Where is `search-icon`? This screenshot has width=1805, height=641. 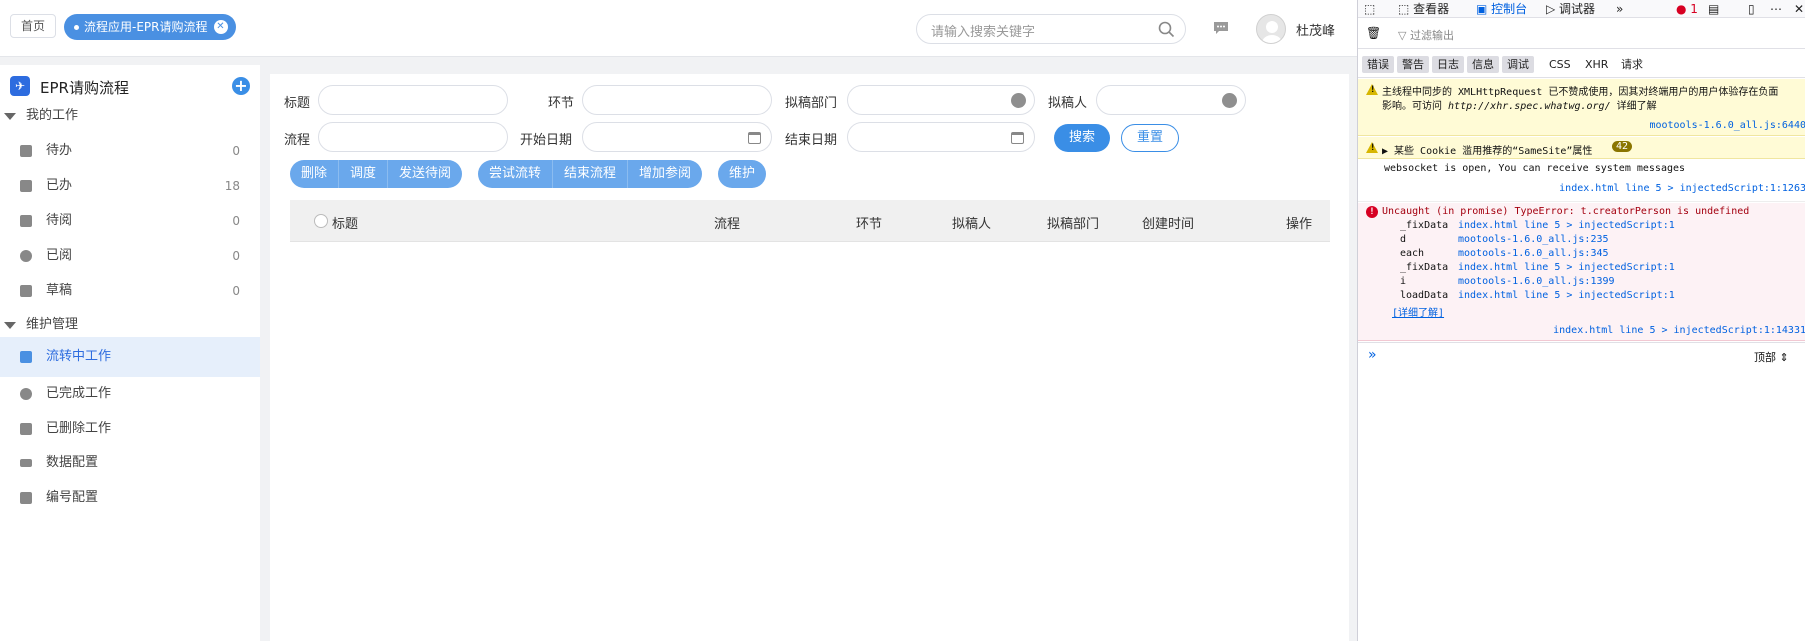 search-icon is located at coordinates (1166, 31).